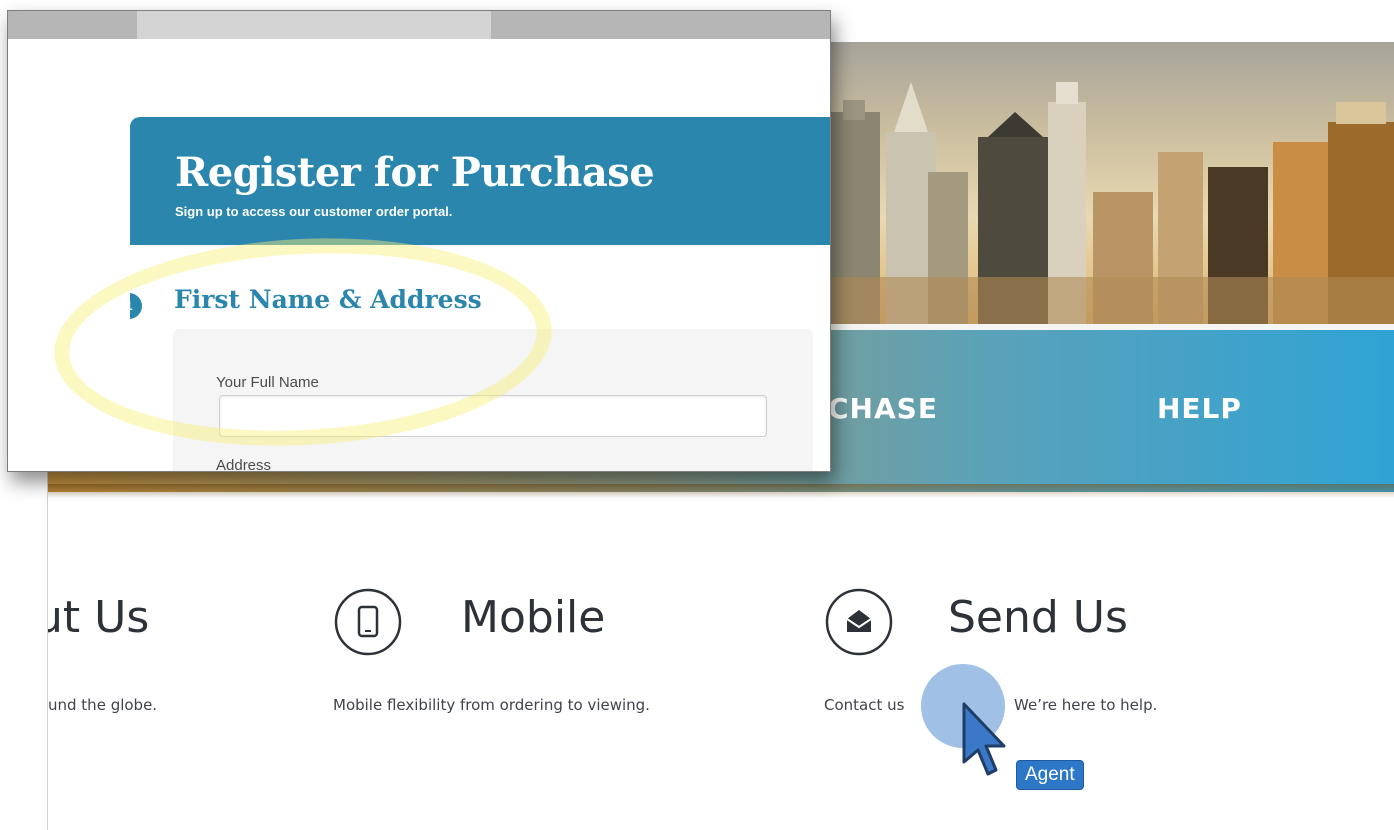 Image resolution: width=1394 pixels, height=830 pixels. I want to click on feature-about-title: ut Us, so click(99, 617).